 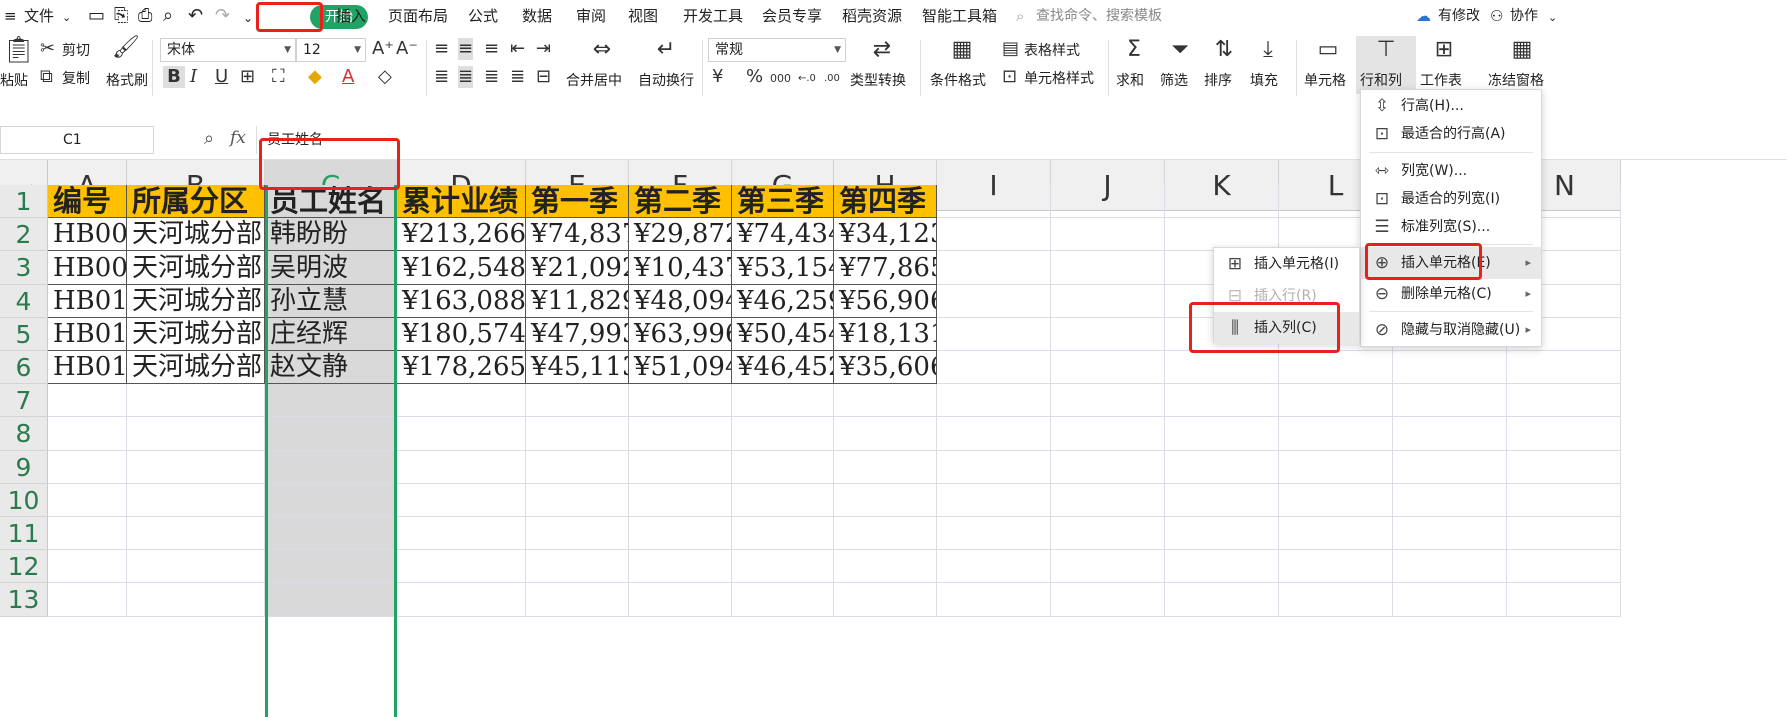 I want to click on fill-icon: ⤓, so click(x=1268, y=50).